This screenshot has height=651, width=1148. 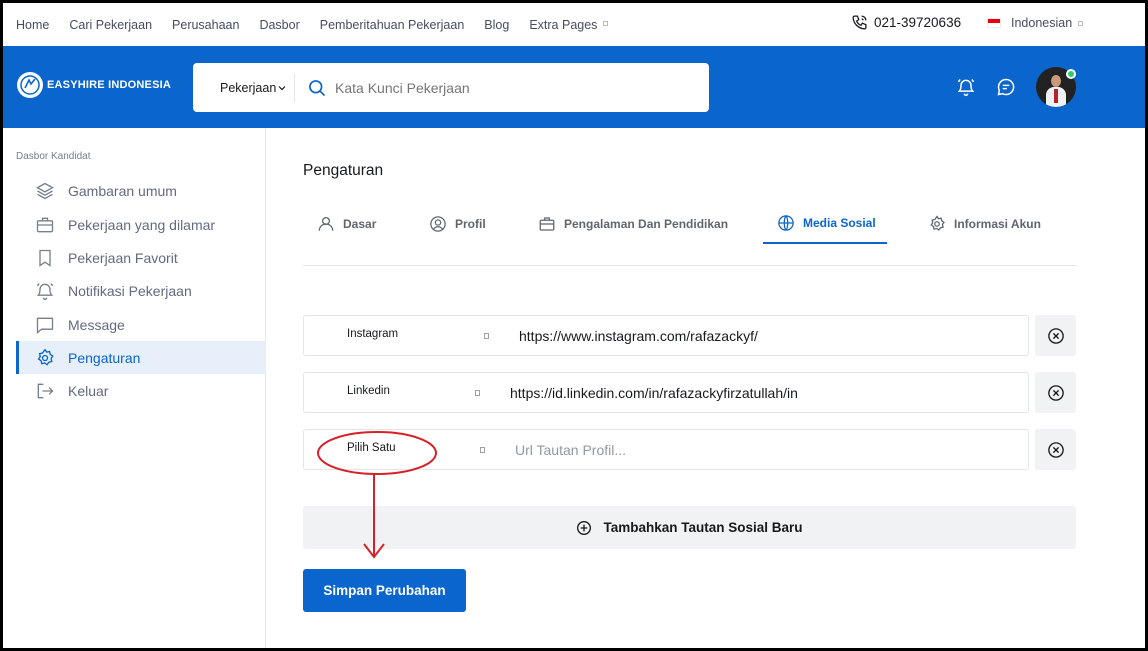 I want to click on bookmark-icon, so click(x=45, y=258).